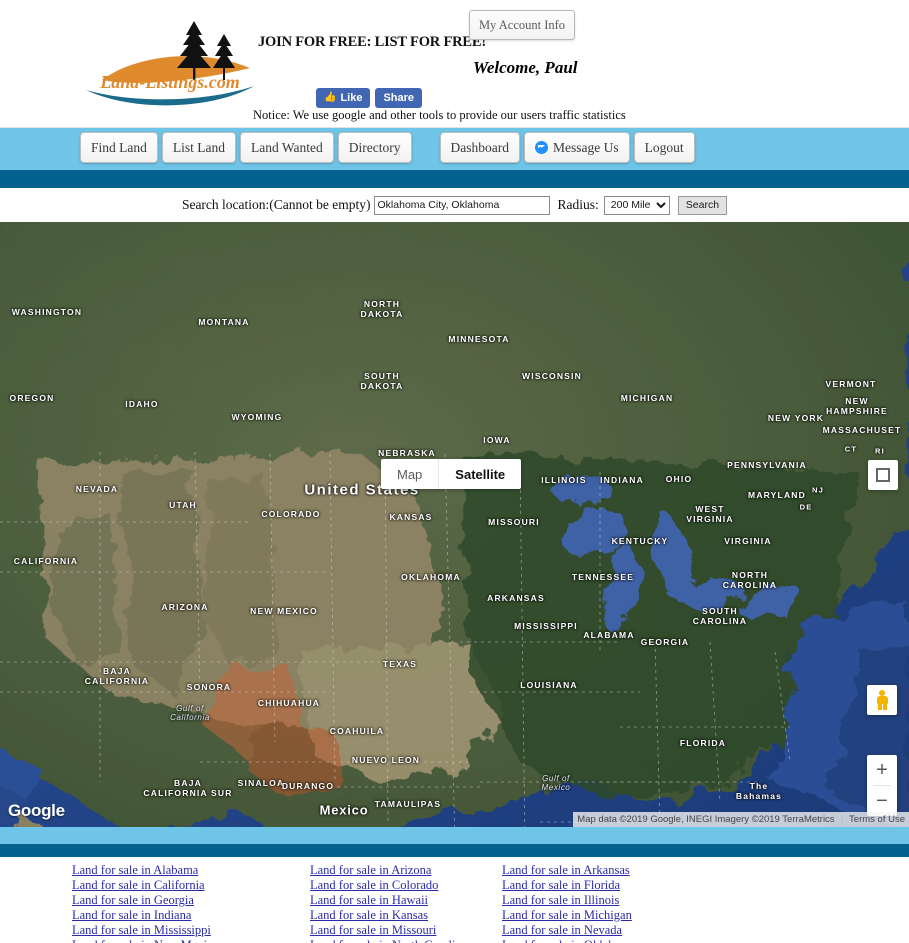 The width and height of the screenshot is (909, 943). Describe the element at coordinates (525, 67) in the screenshot. I see `welcome-message: Welcome, Paul` at that location.